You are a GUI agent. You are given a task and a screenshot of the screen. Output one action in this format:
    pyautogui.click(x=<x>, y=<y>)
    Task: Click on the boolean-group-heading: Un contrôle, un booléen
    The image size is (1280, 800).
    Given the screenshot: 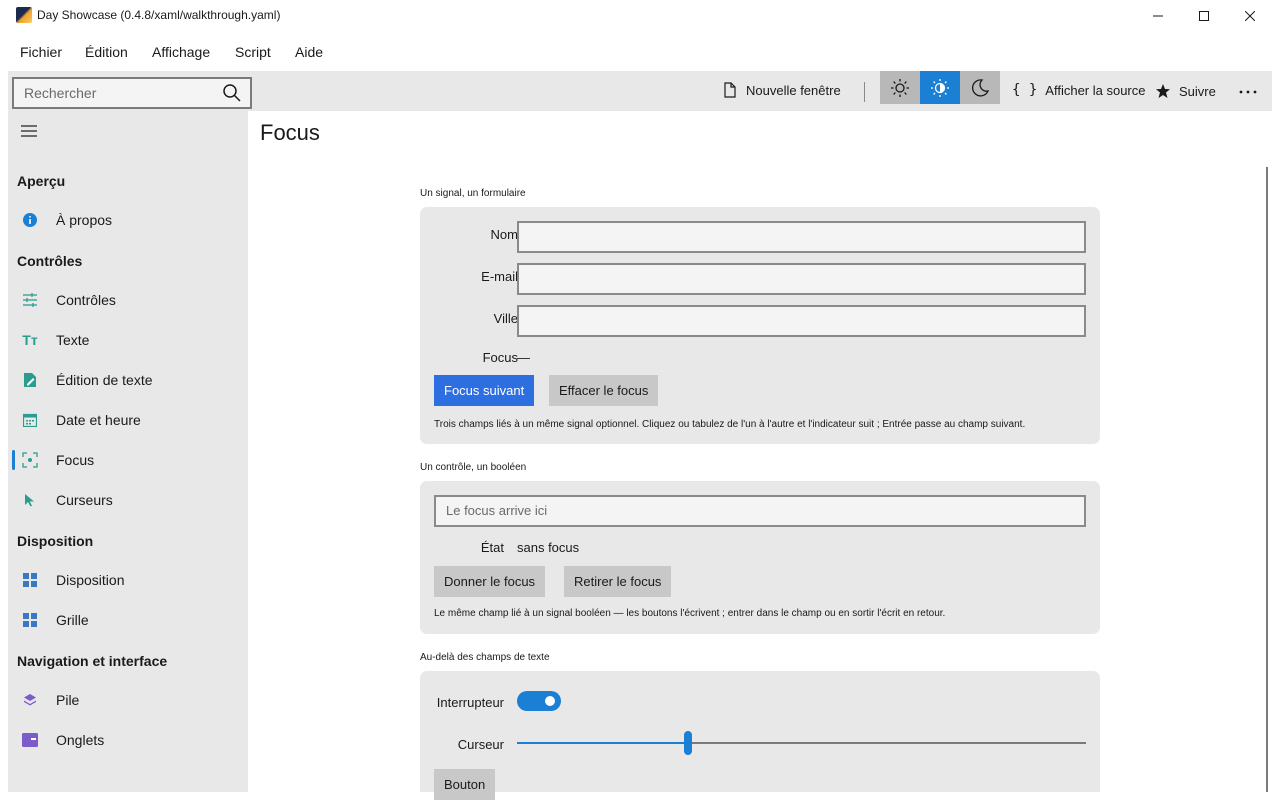 What is the action you would take?
    pyautogui.click(x=473, y=467)
    